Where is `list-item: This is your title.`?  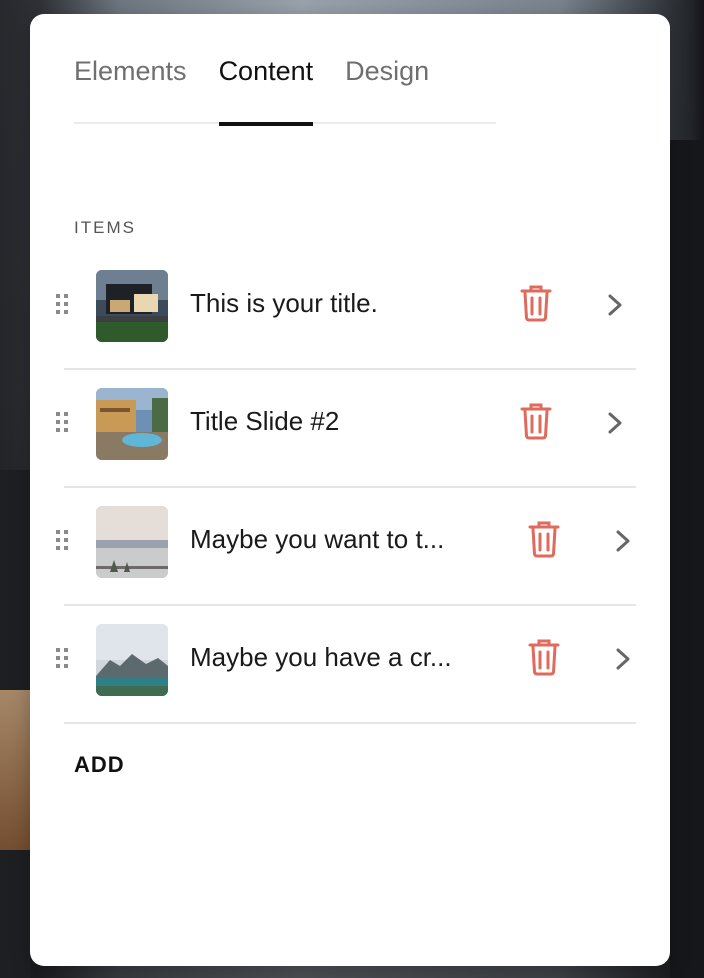
list-item: This is your title. is located at coordinates (350, 311).